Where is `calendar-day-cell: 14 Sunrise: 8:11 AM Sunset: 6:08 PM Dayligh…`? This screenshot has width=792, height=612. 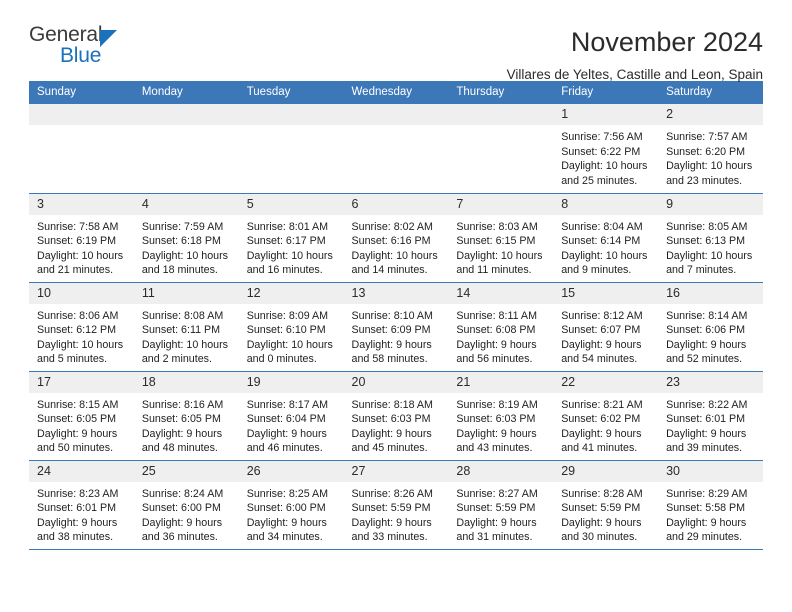
calendar-day-cell: 14 Sunrise: 8:11 AM Sunset: 6:08 PM Dayligh… is located at coordinates (501, 327).